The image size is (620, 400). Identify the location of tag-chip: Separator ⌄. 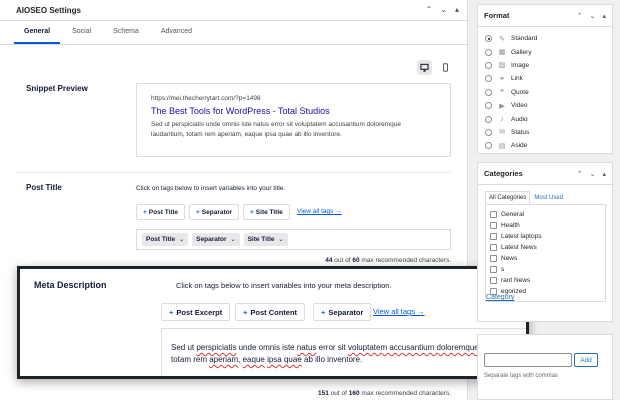
(216, 239).